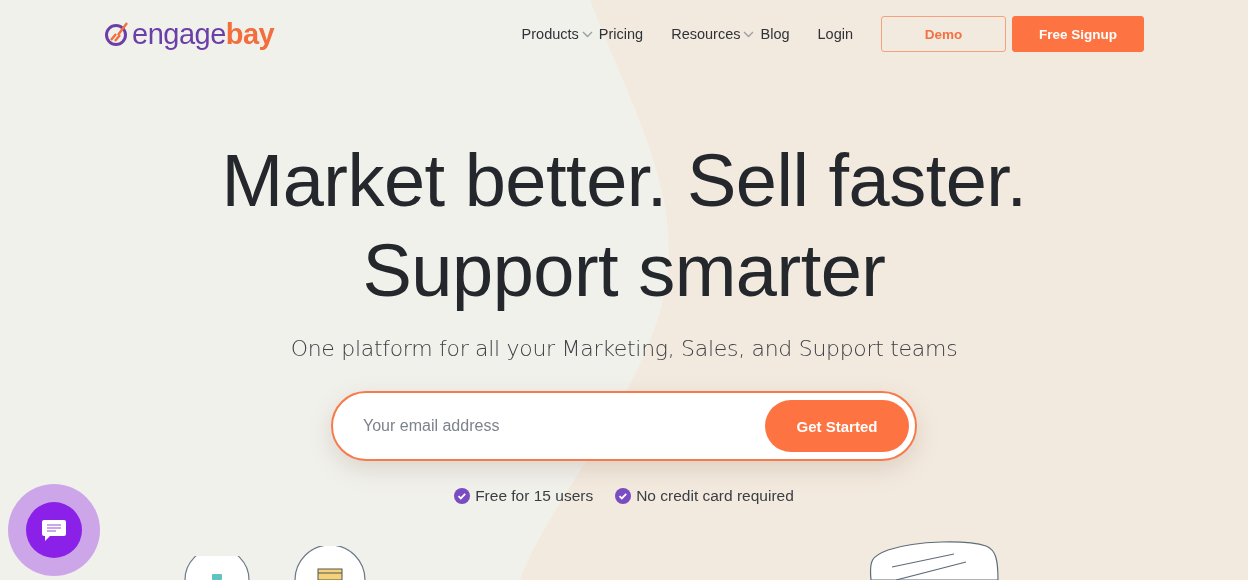  What do you see at coordinates (624, 348) in the screenshot?
I see `subtitle: One platform for all your Marketing, Sales, and Support teams` at bounding box center [624, 348].